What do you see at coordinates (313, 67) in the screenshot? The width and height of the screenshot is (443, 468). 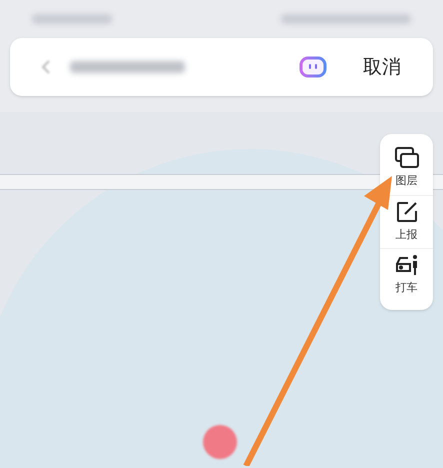 I see `robot-face-icon` at bounding box center [313, 67].